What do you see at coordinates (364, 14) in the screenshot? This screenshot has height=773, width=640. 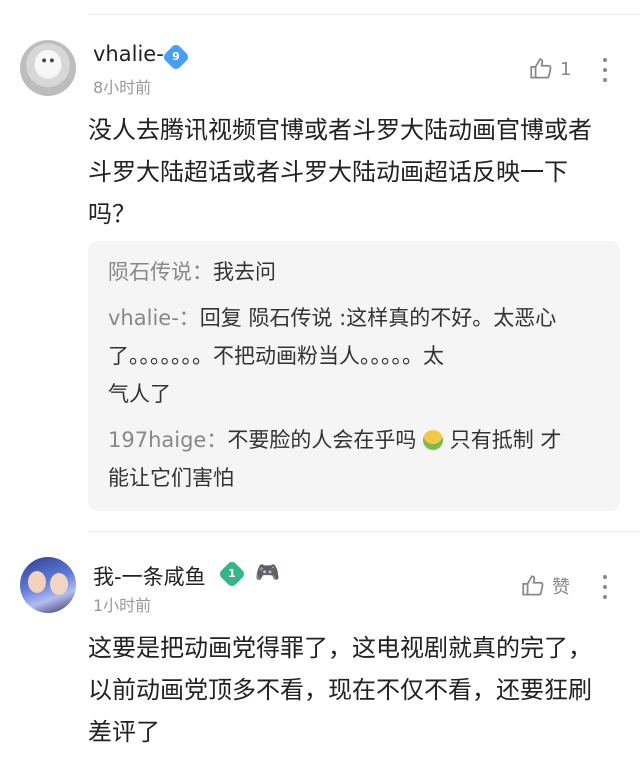 I see `top-divider` at bounding box center [364, 14].